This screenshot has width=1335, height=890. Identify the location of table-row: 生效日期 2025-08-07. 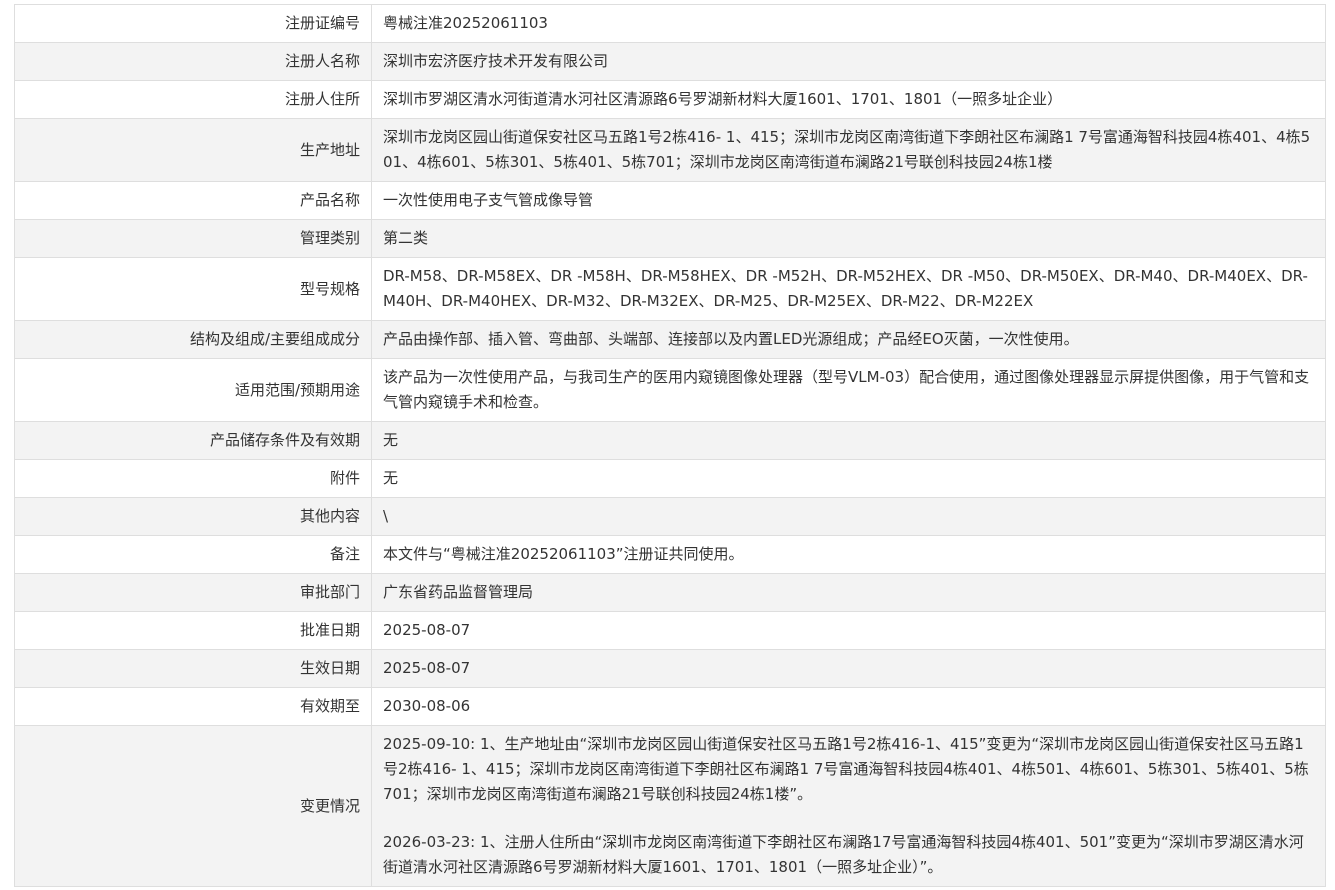
(670, 668).